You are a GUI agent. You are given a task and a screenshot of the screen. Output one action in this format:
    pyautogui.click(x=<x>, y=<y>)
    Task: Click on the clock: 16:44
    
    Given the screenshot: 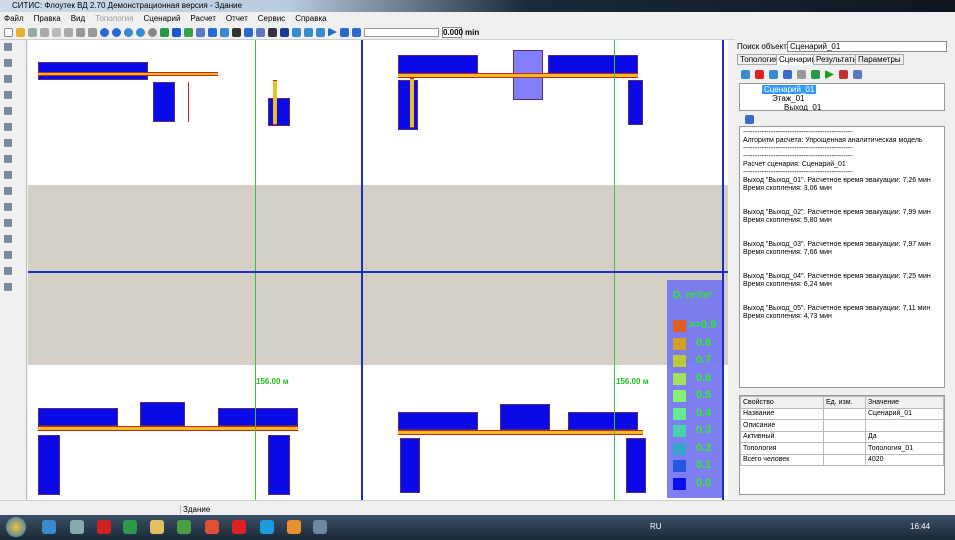 What is the action you would take?
    pyautogui.click(x=920, y=526)
    